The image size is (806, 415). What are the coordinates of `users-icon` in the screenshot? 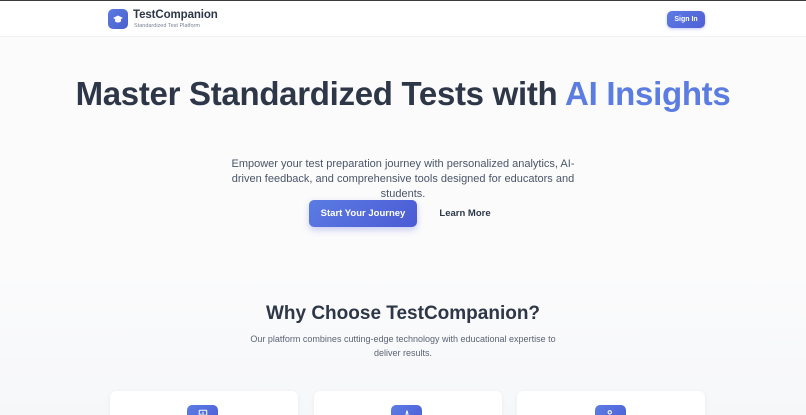 It's located at (609, 412).